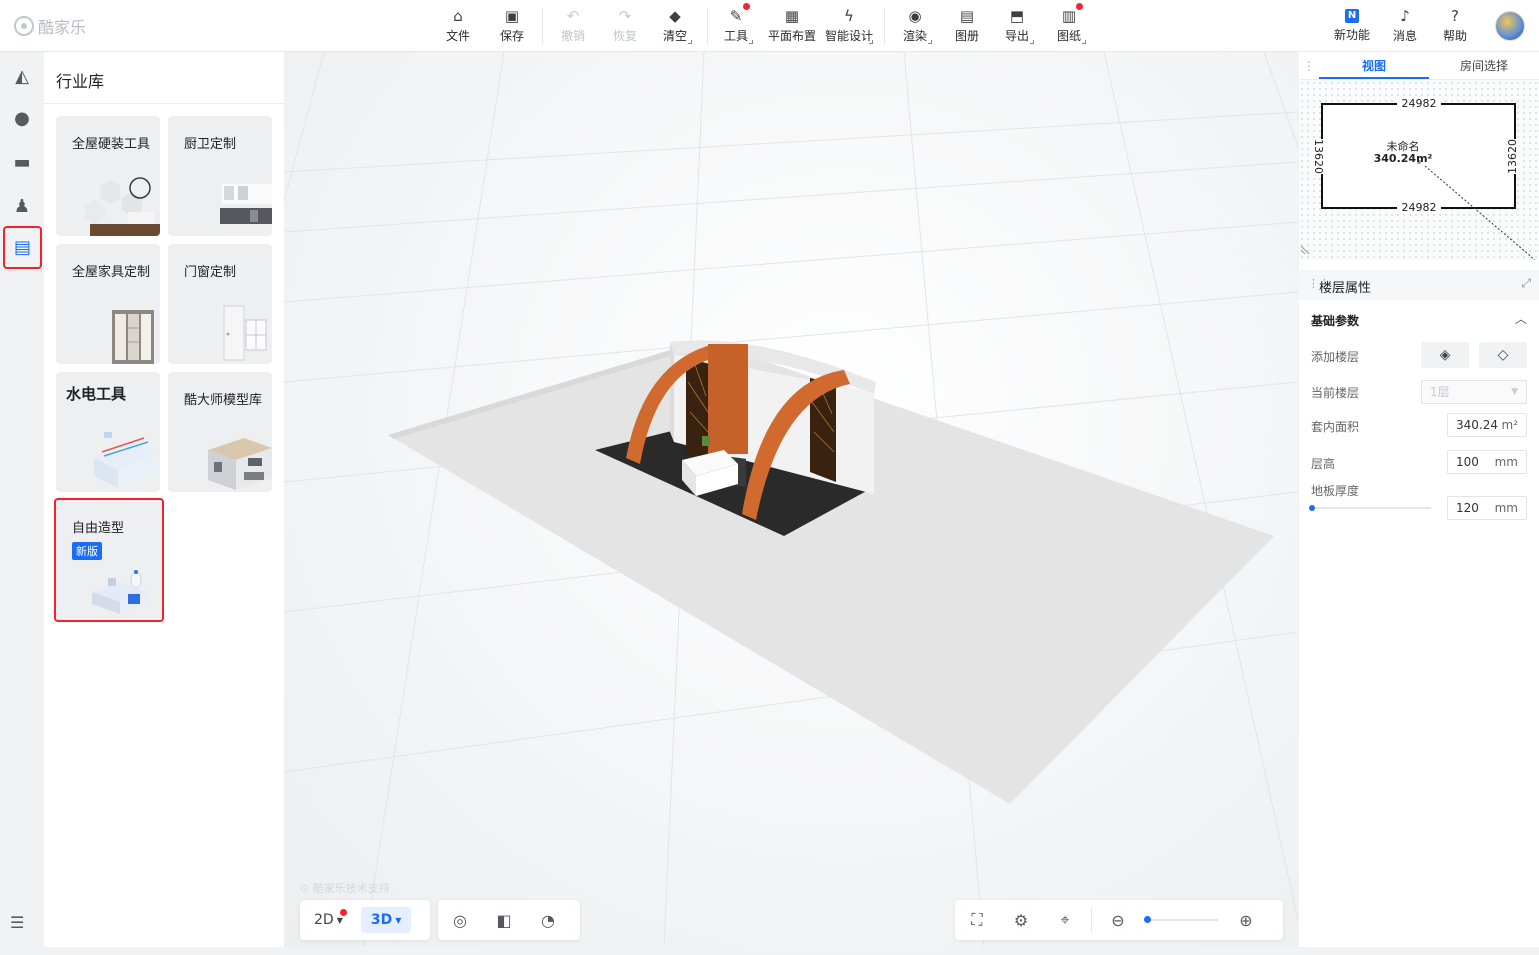  I want to click on area-unit: m², so click(1510, 425).